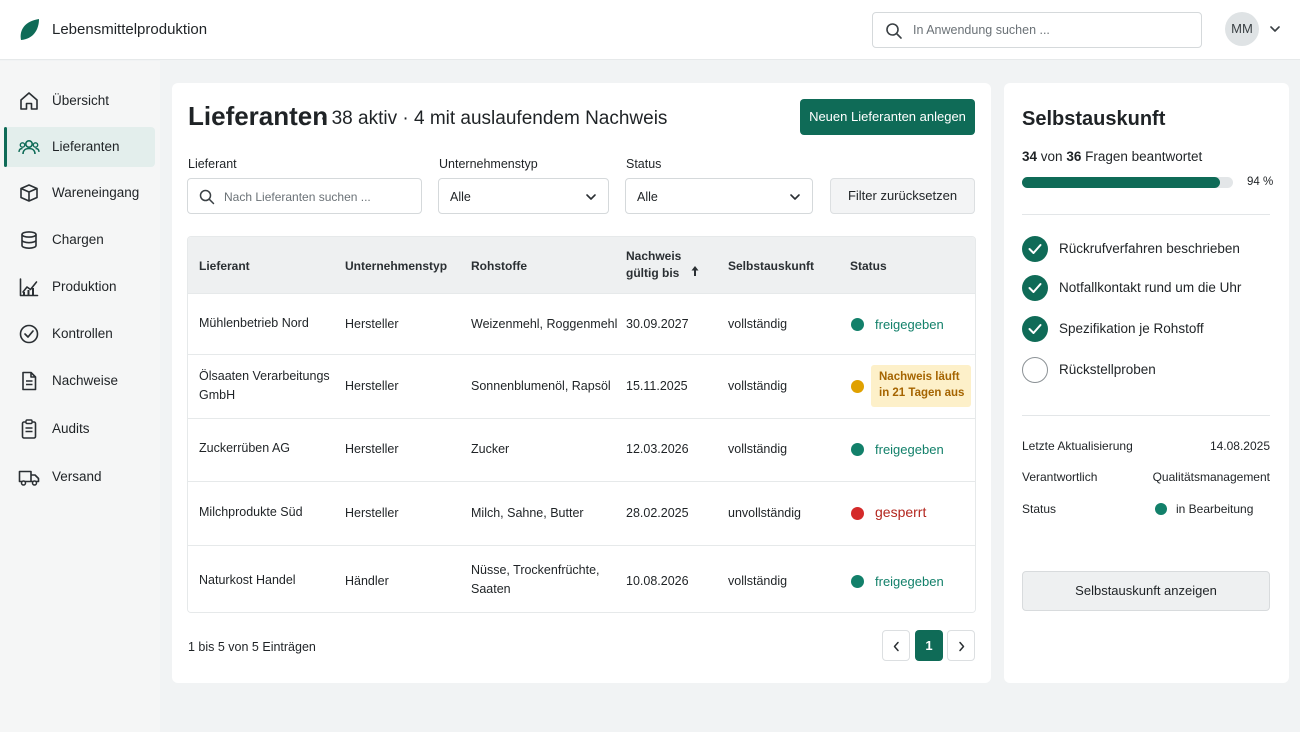  Describe the element at coordinates (251, 512) in the screenshot. I see `supplier-name: Milchprodukte Süd` at that location.